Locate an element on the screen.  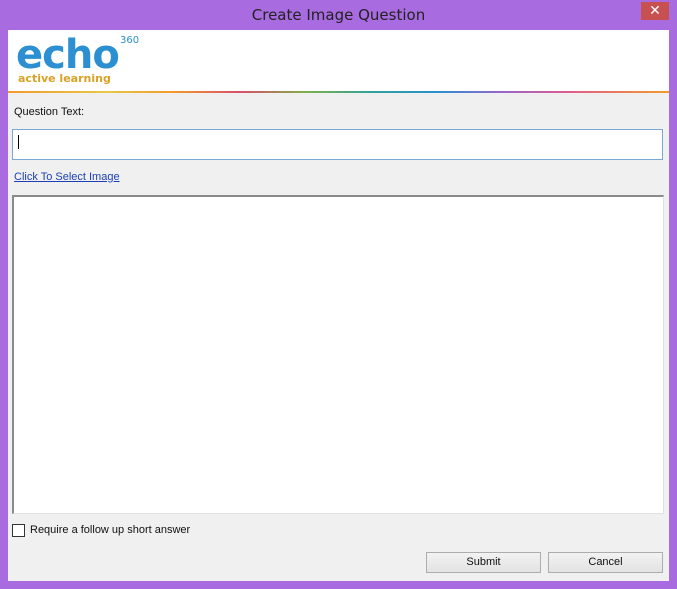
title-bar: Create Image Question ✕ is located at coordinates (338, 15).